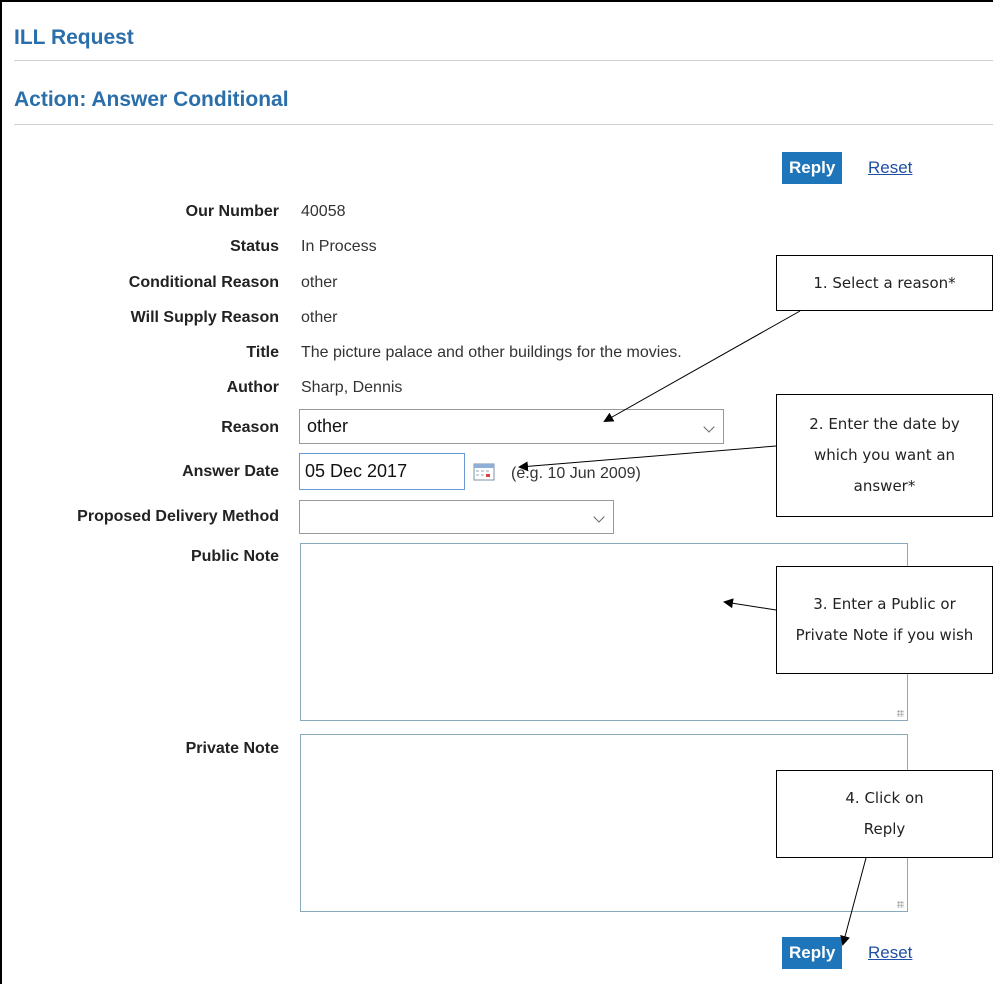 Image resolution: width=993 pixels, height=984 pixels. I want to click on callout-text: 1. Select a reason*, so click(884, 282).